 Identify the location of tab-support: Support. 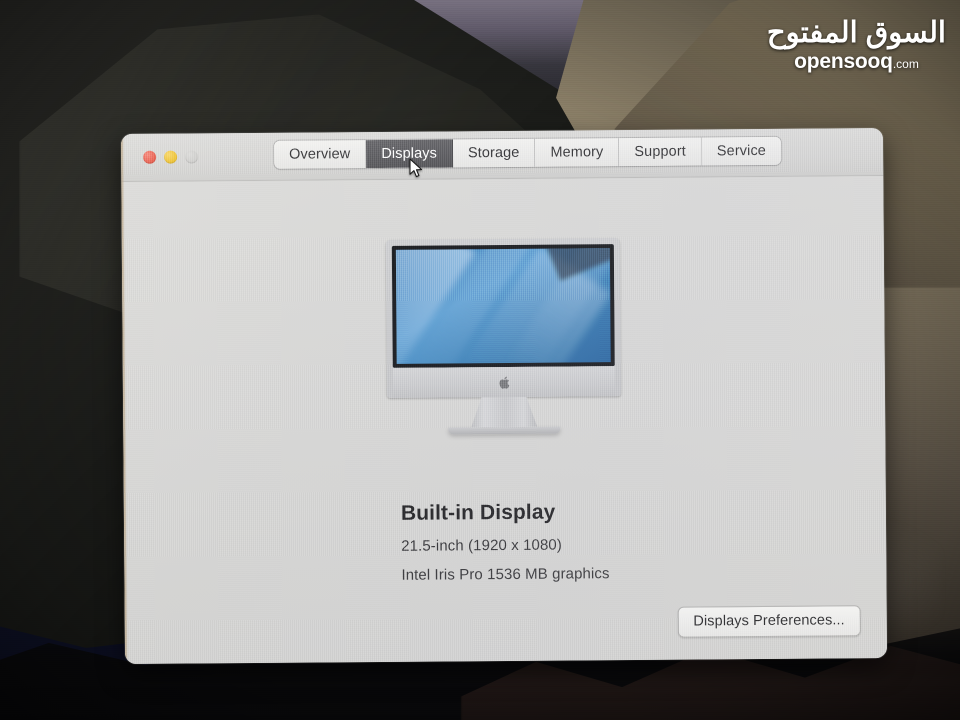
(660, 152).